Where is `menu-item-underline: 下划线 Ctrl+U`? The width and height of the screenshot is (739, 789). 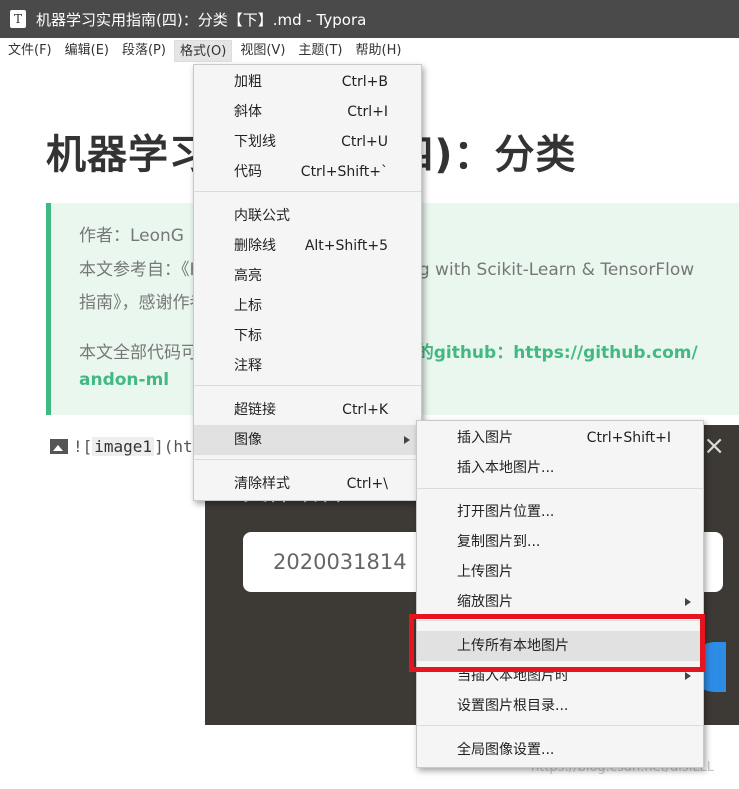
menu-item-underline: 下划线 Ctrl+U is located at coordinates (307, 142).